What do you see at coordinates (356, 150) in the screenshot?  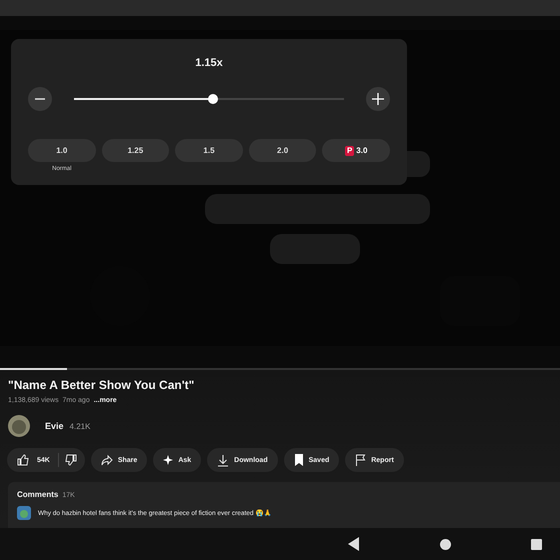 I see `speed-chip: P 3.0` at bounding box center [356, 150].